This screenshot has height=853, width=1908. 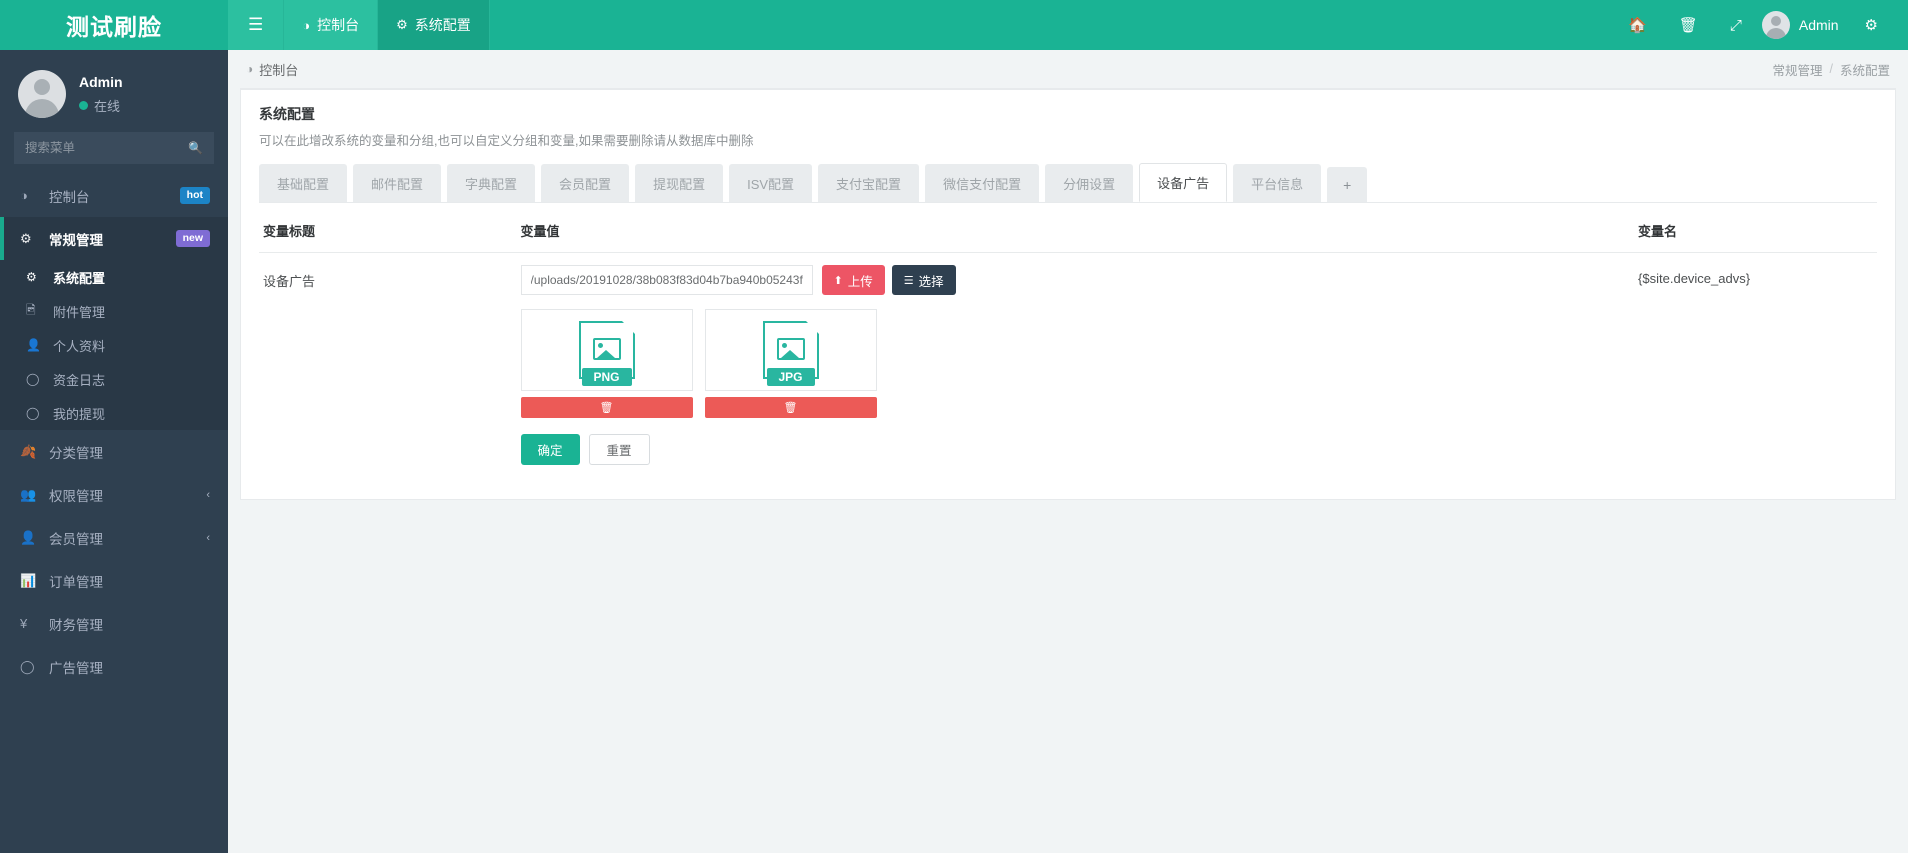 I want to click on home-icon: 🏠, so click(x=1637, y=25).